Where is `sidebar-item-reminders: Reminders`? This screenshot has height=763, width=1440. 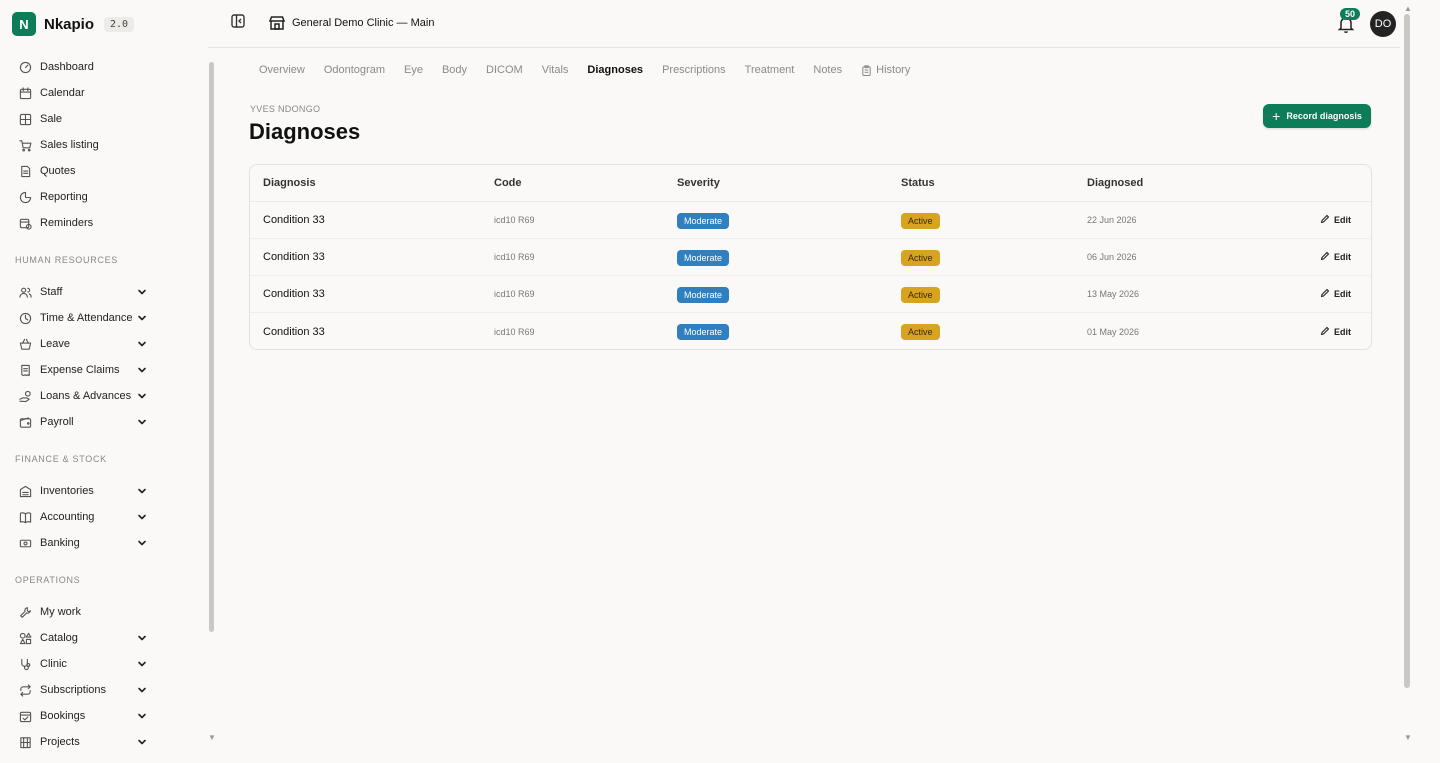 sidebar-item-reminders: Reminders is located at coordinates (104, 223).